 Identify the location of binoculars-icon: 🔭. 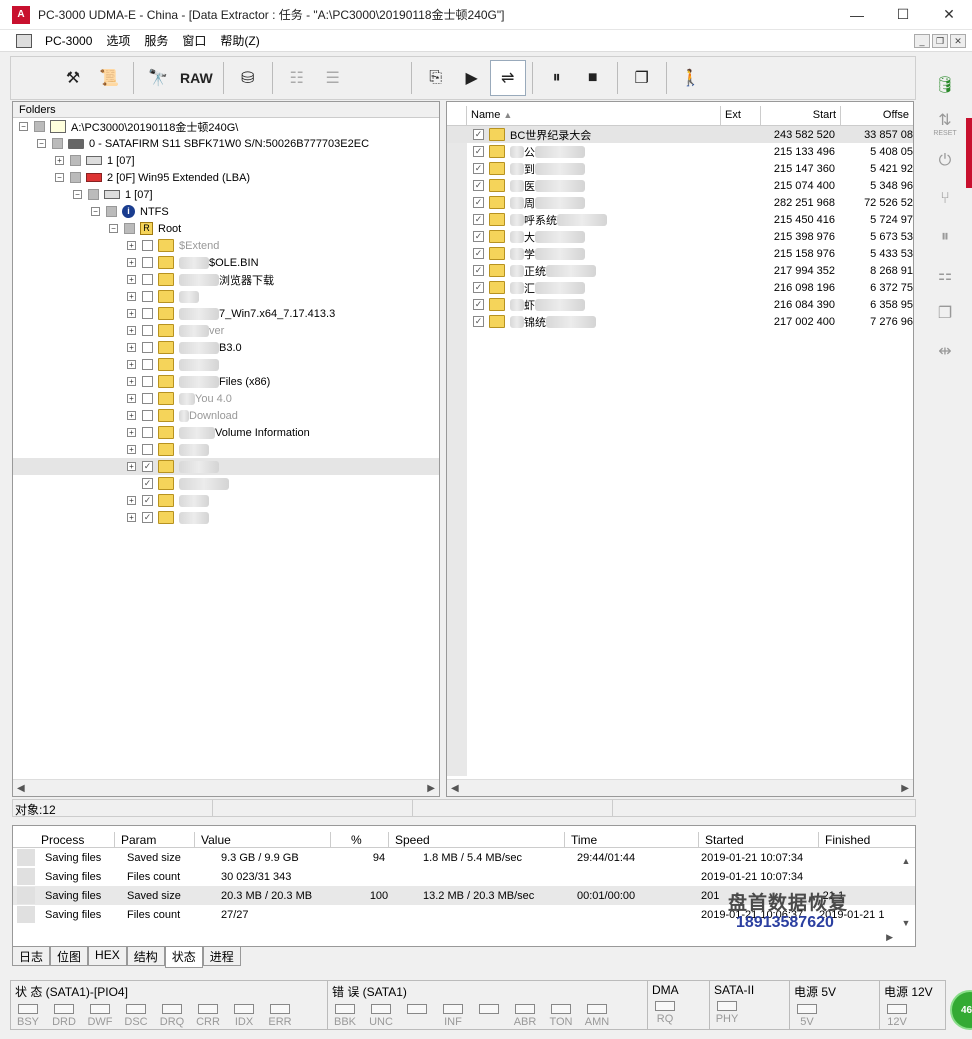
(158, 78).